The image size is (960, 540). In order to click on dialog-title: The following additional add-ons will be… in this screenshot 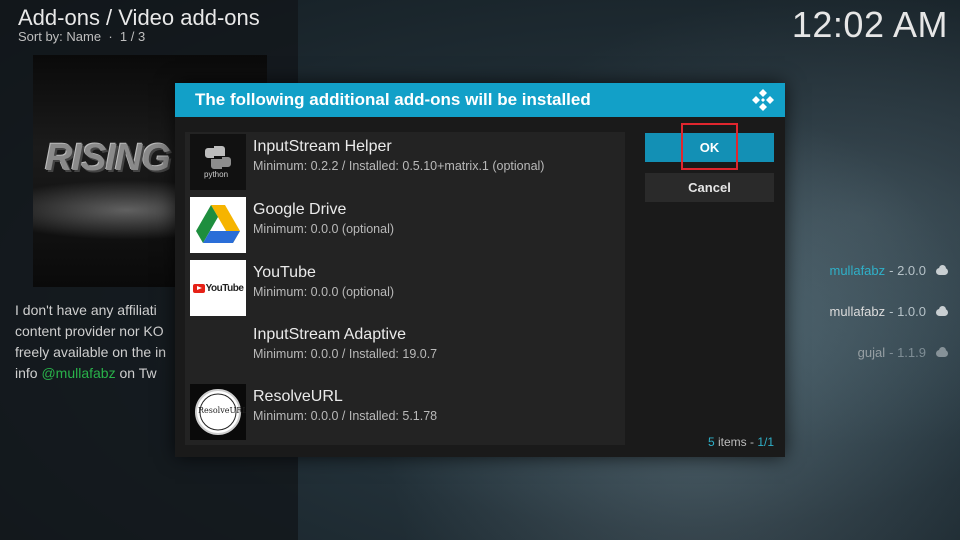, I will do `click(393, 99)`.